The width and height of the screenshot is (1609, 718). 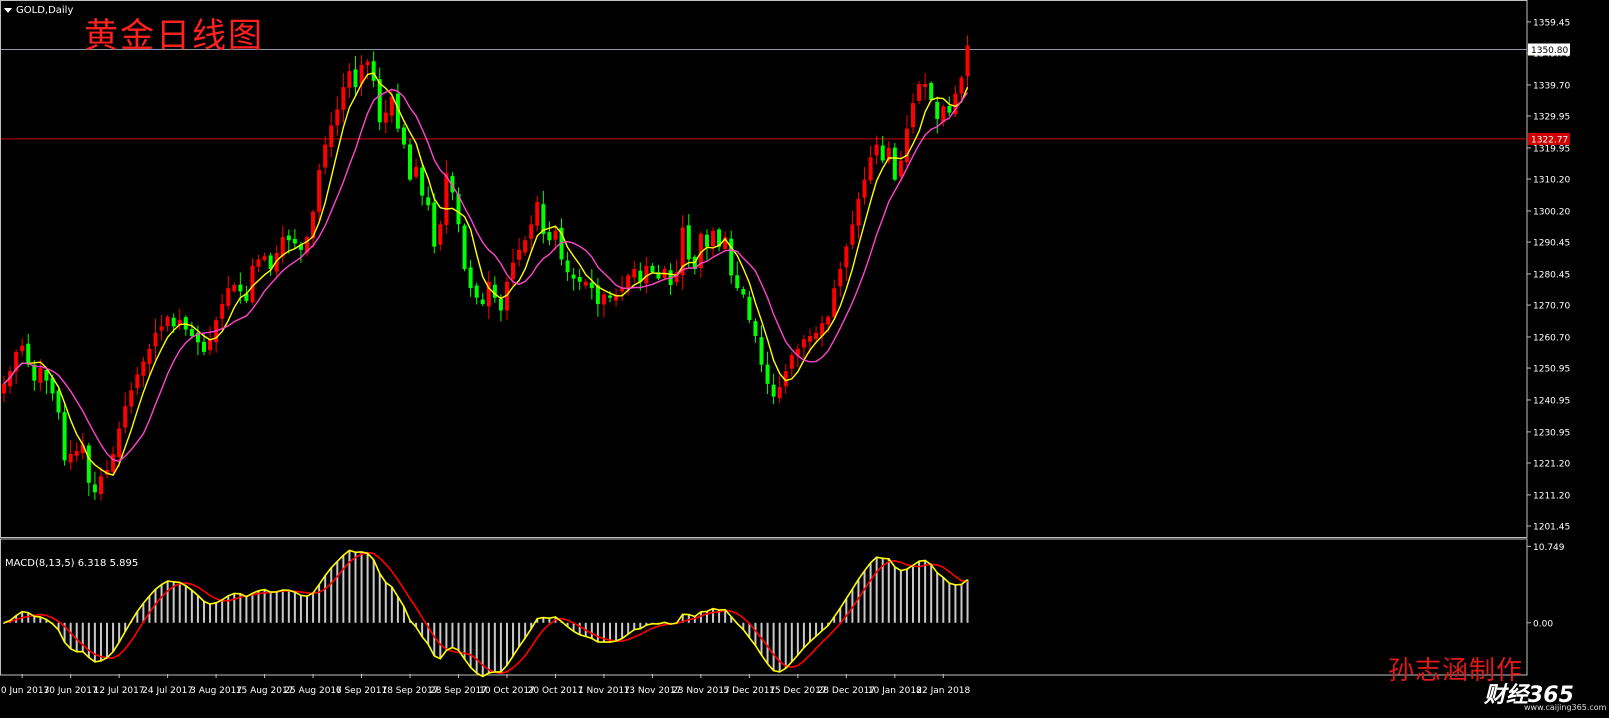 What do you see at coordinates (1551, 149) in the screenshot?
I see `price-tick-label: 1319.95` at bounding box center [1551, 149].